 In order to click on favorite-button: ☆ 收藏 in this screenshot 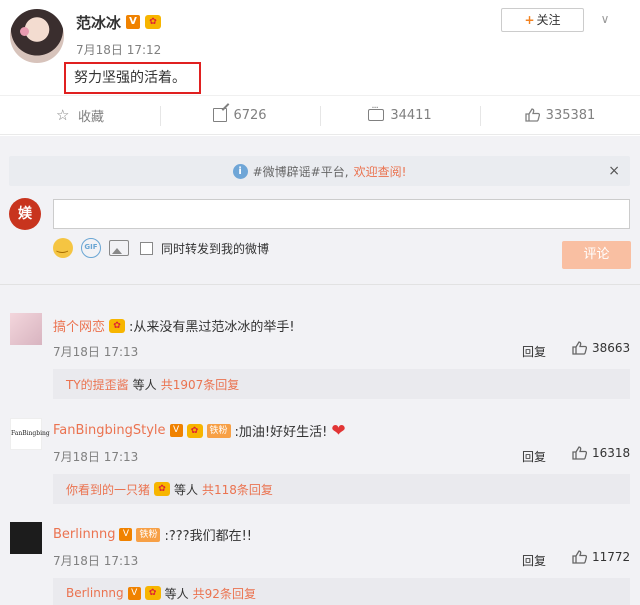, I will do `click(80, 115)`.